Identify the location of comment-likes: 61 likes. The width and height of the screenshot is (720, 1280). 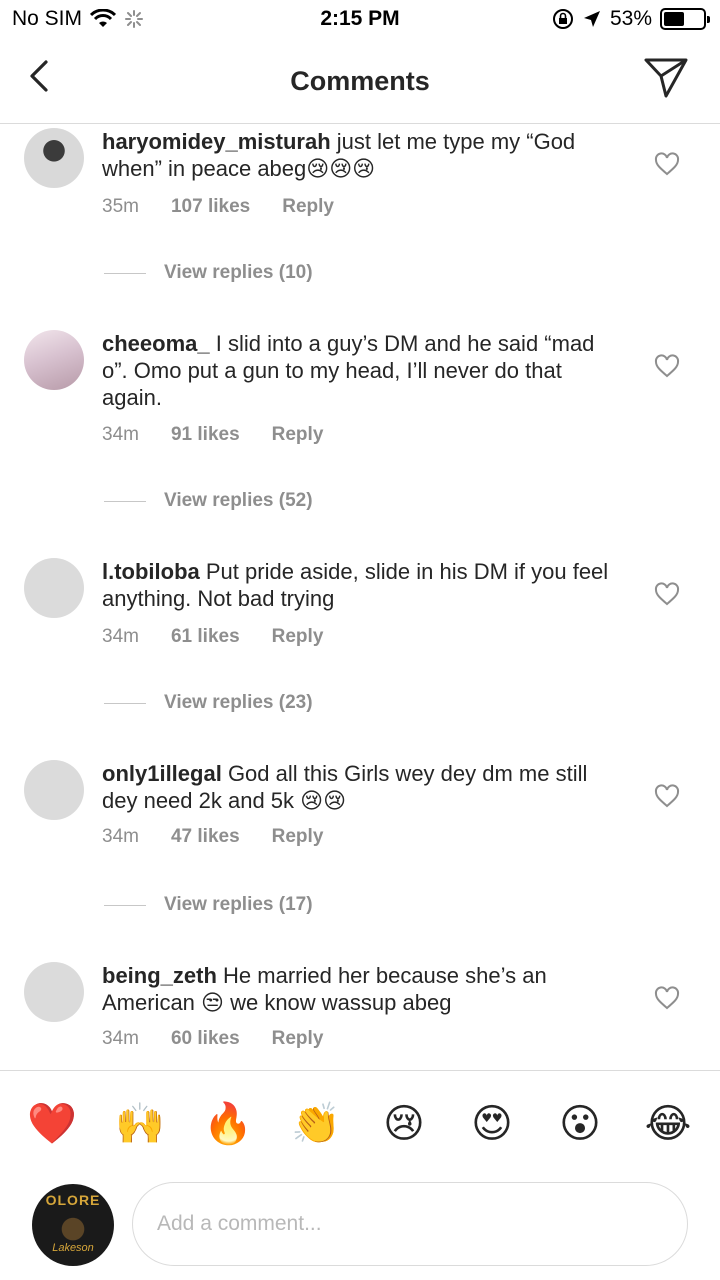
(205, 637).